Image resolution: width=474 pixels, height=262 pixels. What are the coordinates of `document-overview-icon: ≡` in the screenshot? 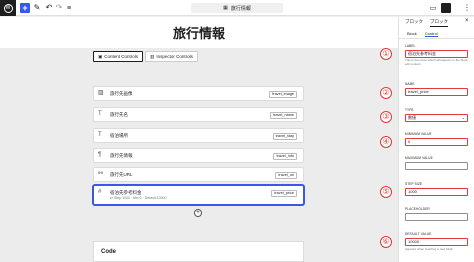 It's located at (69, 8).